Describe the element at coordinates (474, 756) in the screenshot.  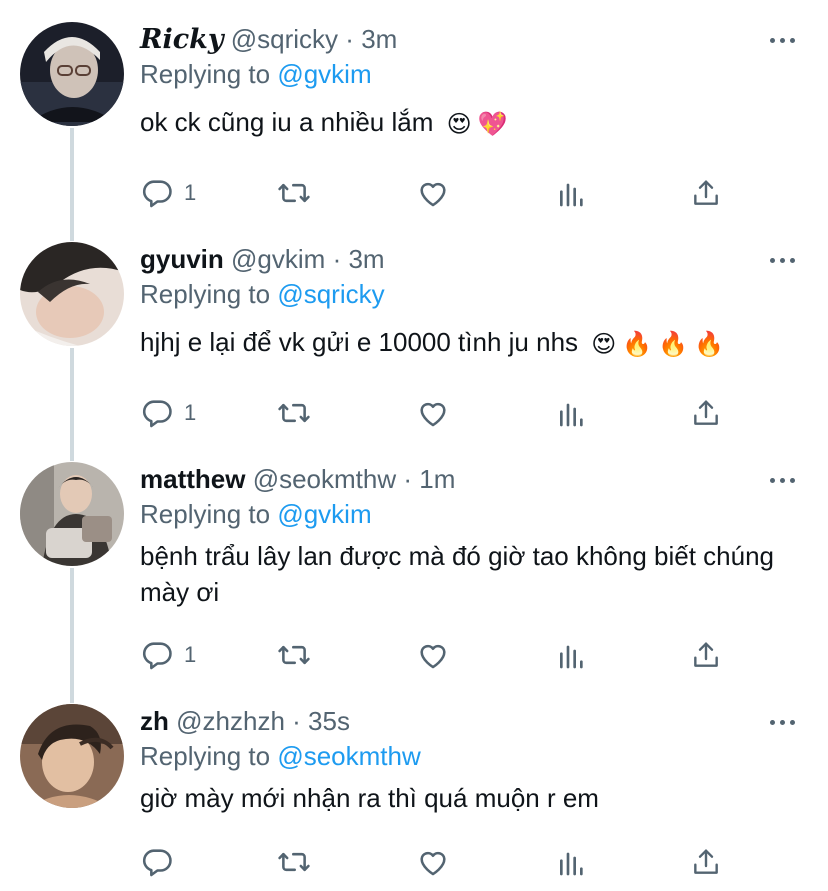
I see `replying-to: Replying to @seokmthw` at that location.